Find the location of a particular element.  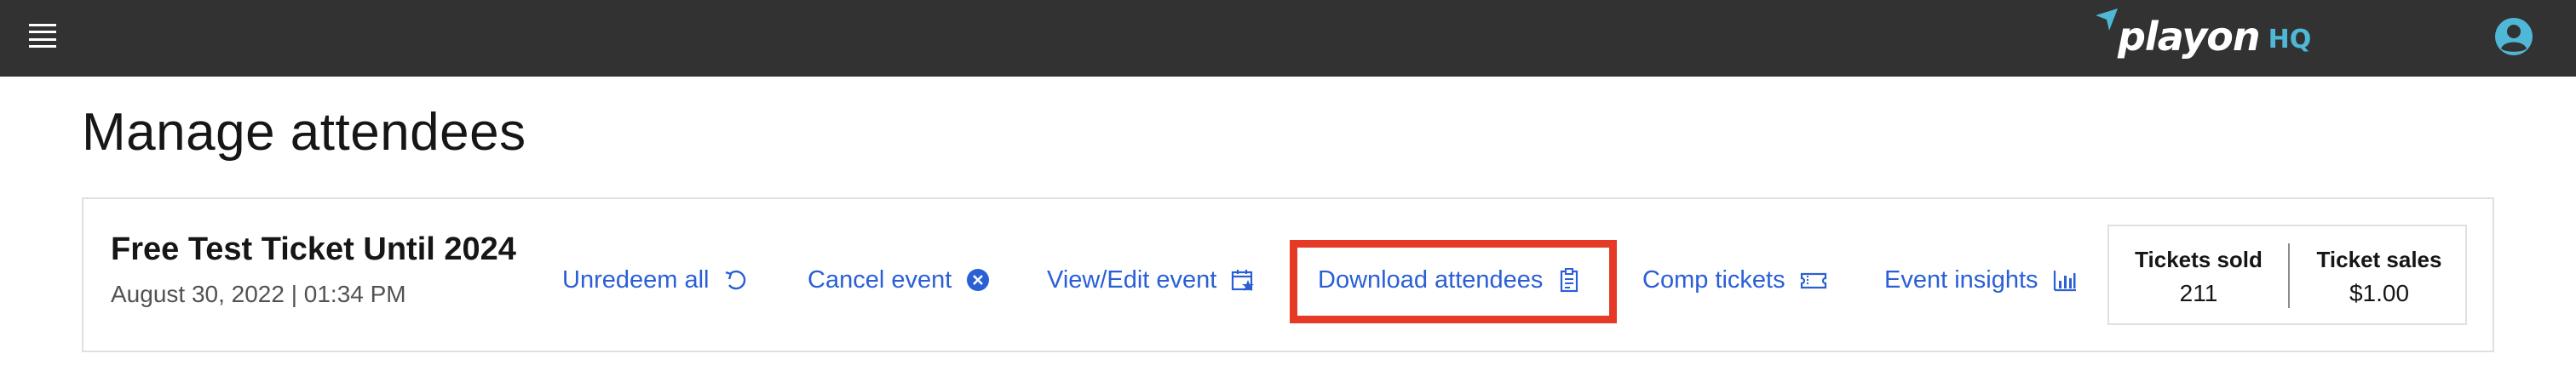

playon-hq-logo: playon HQ is located at coordinates (2204, 36).